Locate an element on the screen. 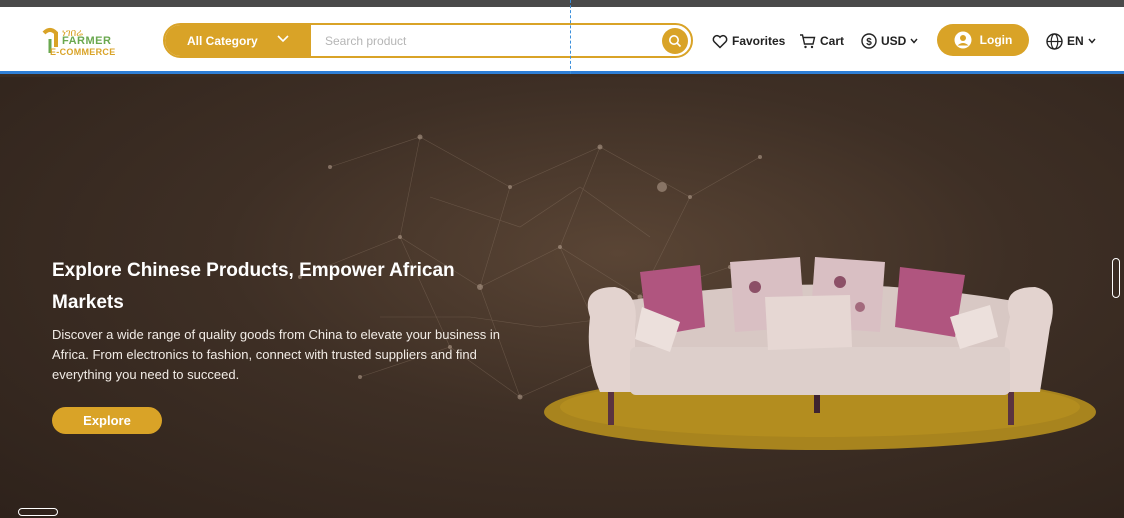  search-bar: All Category is located at coordinates (428, 40).